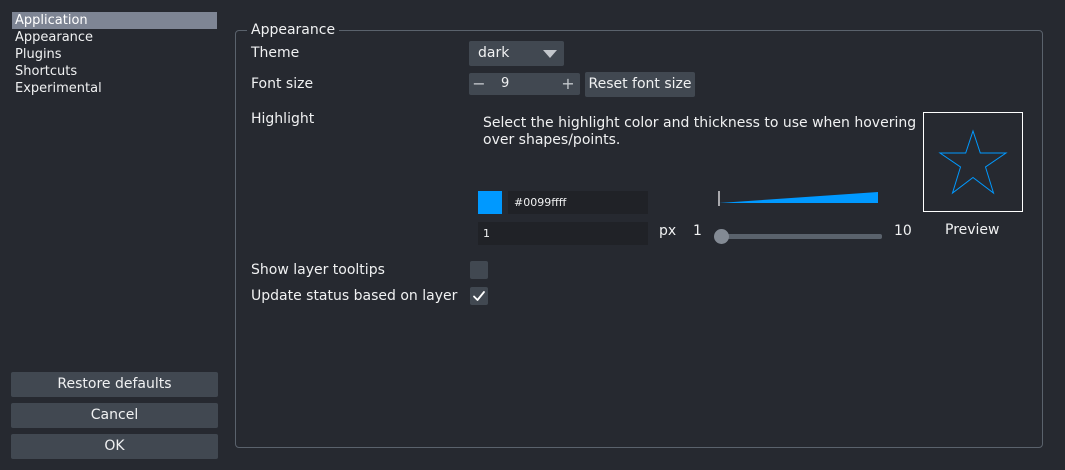 The image size is (1065, 470). What do you see at coordinates (318, 270) in the screenshot?
I see `show-layer-tooltips-label: Show layer tooltips` at bounding box center [318, 270].